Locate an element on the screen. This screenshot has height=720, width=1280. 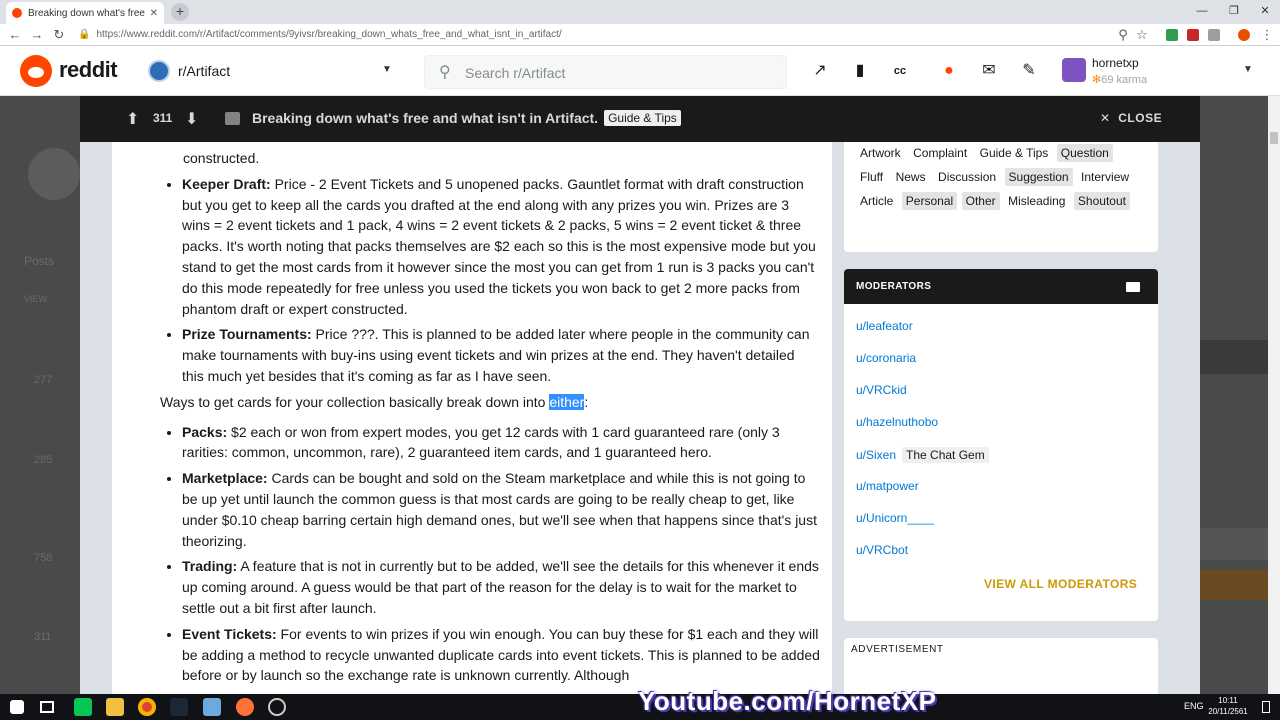
scrollbar-thumb is located at coordinates (1274, 138).